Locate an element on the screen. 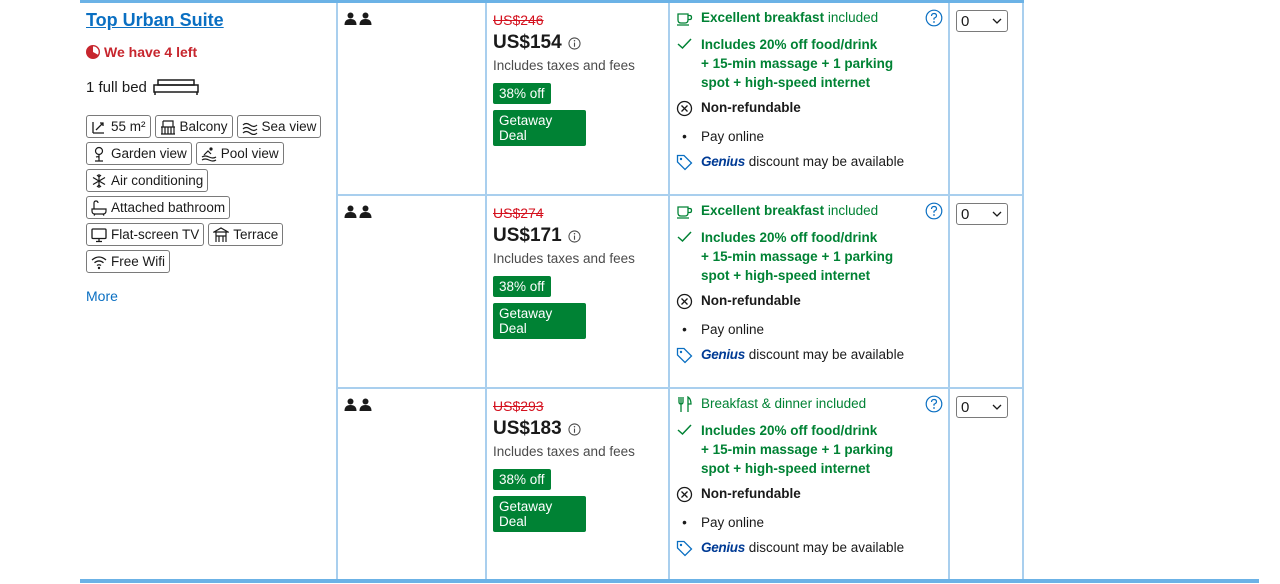 The image size is (1280, 584). current-price: US$183 is located at coordinates (580, 429).